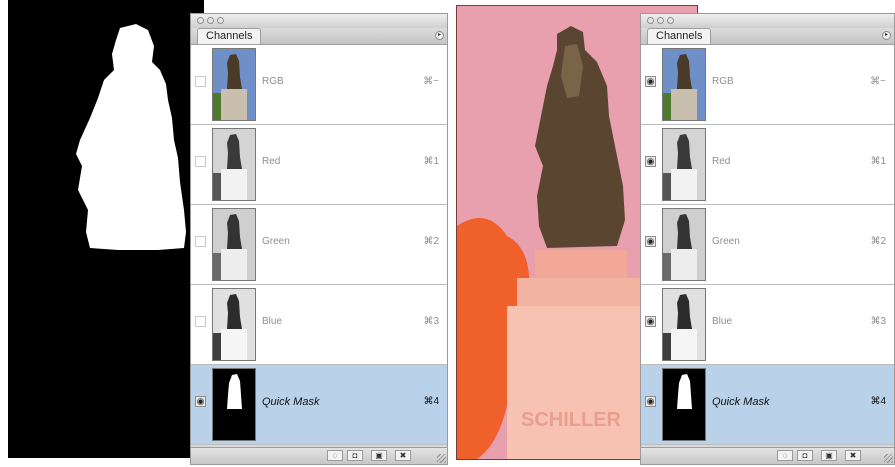 This screenshot has width=895, height=467. What do you see at coordinates (131, 137) in the screenshot?
I see `mask-silhouette` at bounding box center [131, 137].